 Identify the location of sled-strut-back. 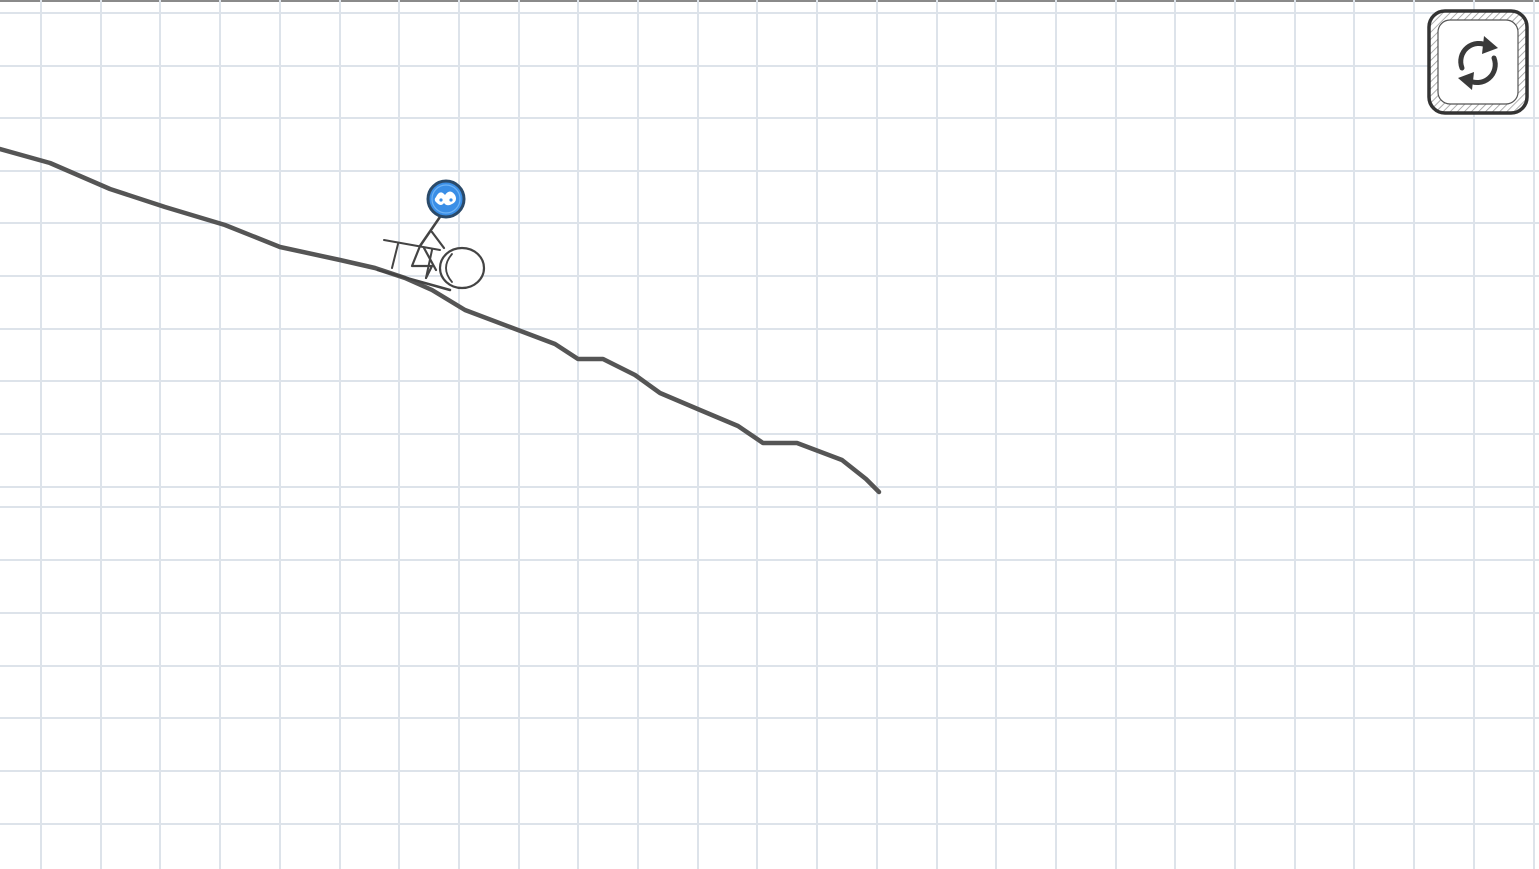
(395, 256).